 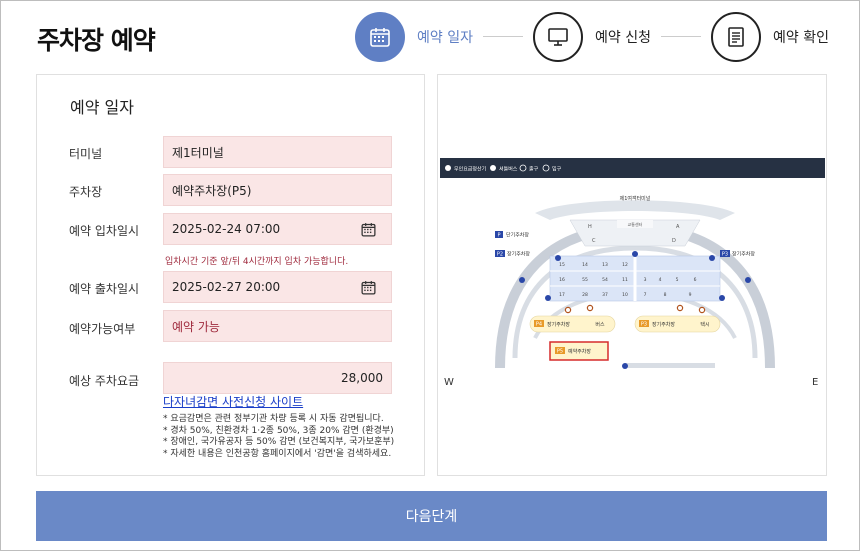 I want to click on terminal-roof, so click(x=635, y=210).